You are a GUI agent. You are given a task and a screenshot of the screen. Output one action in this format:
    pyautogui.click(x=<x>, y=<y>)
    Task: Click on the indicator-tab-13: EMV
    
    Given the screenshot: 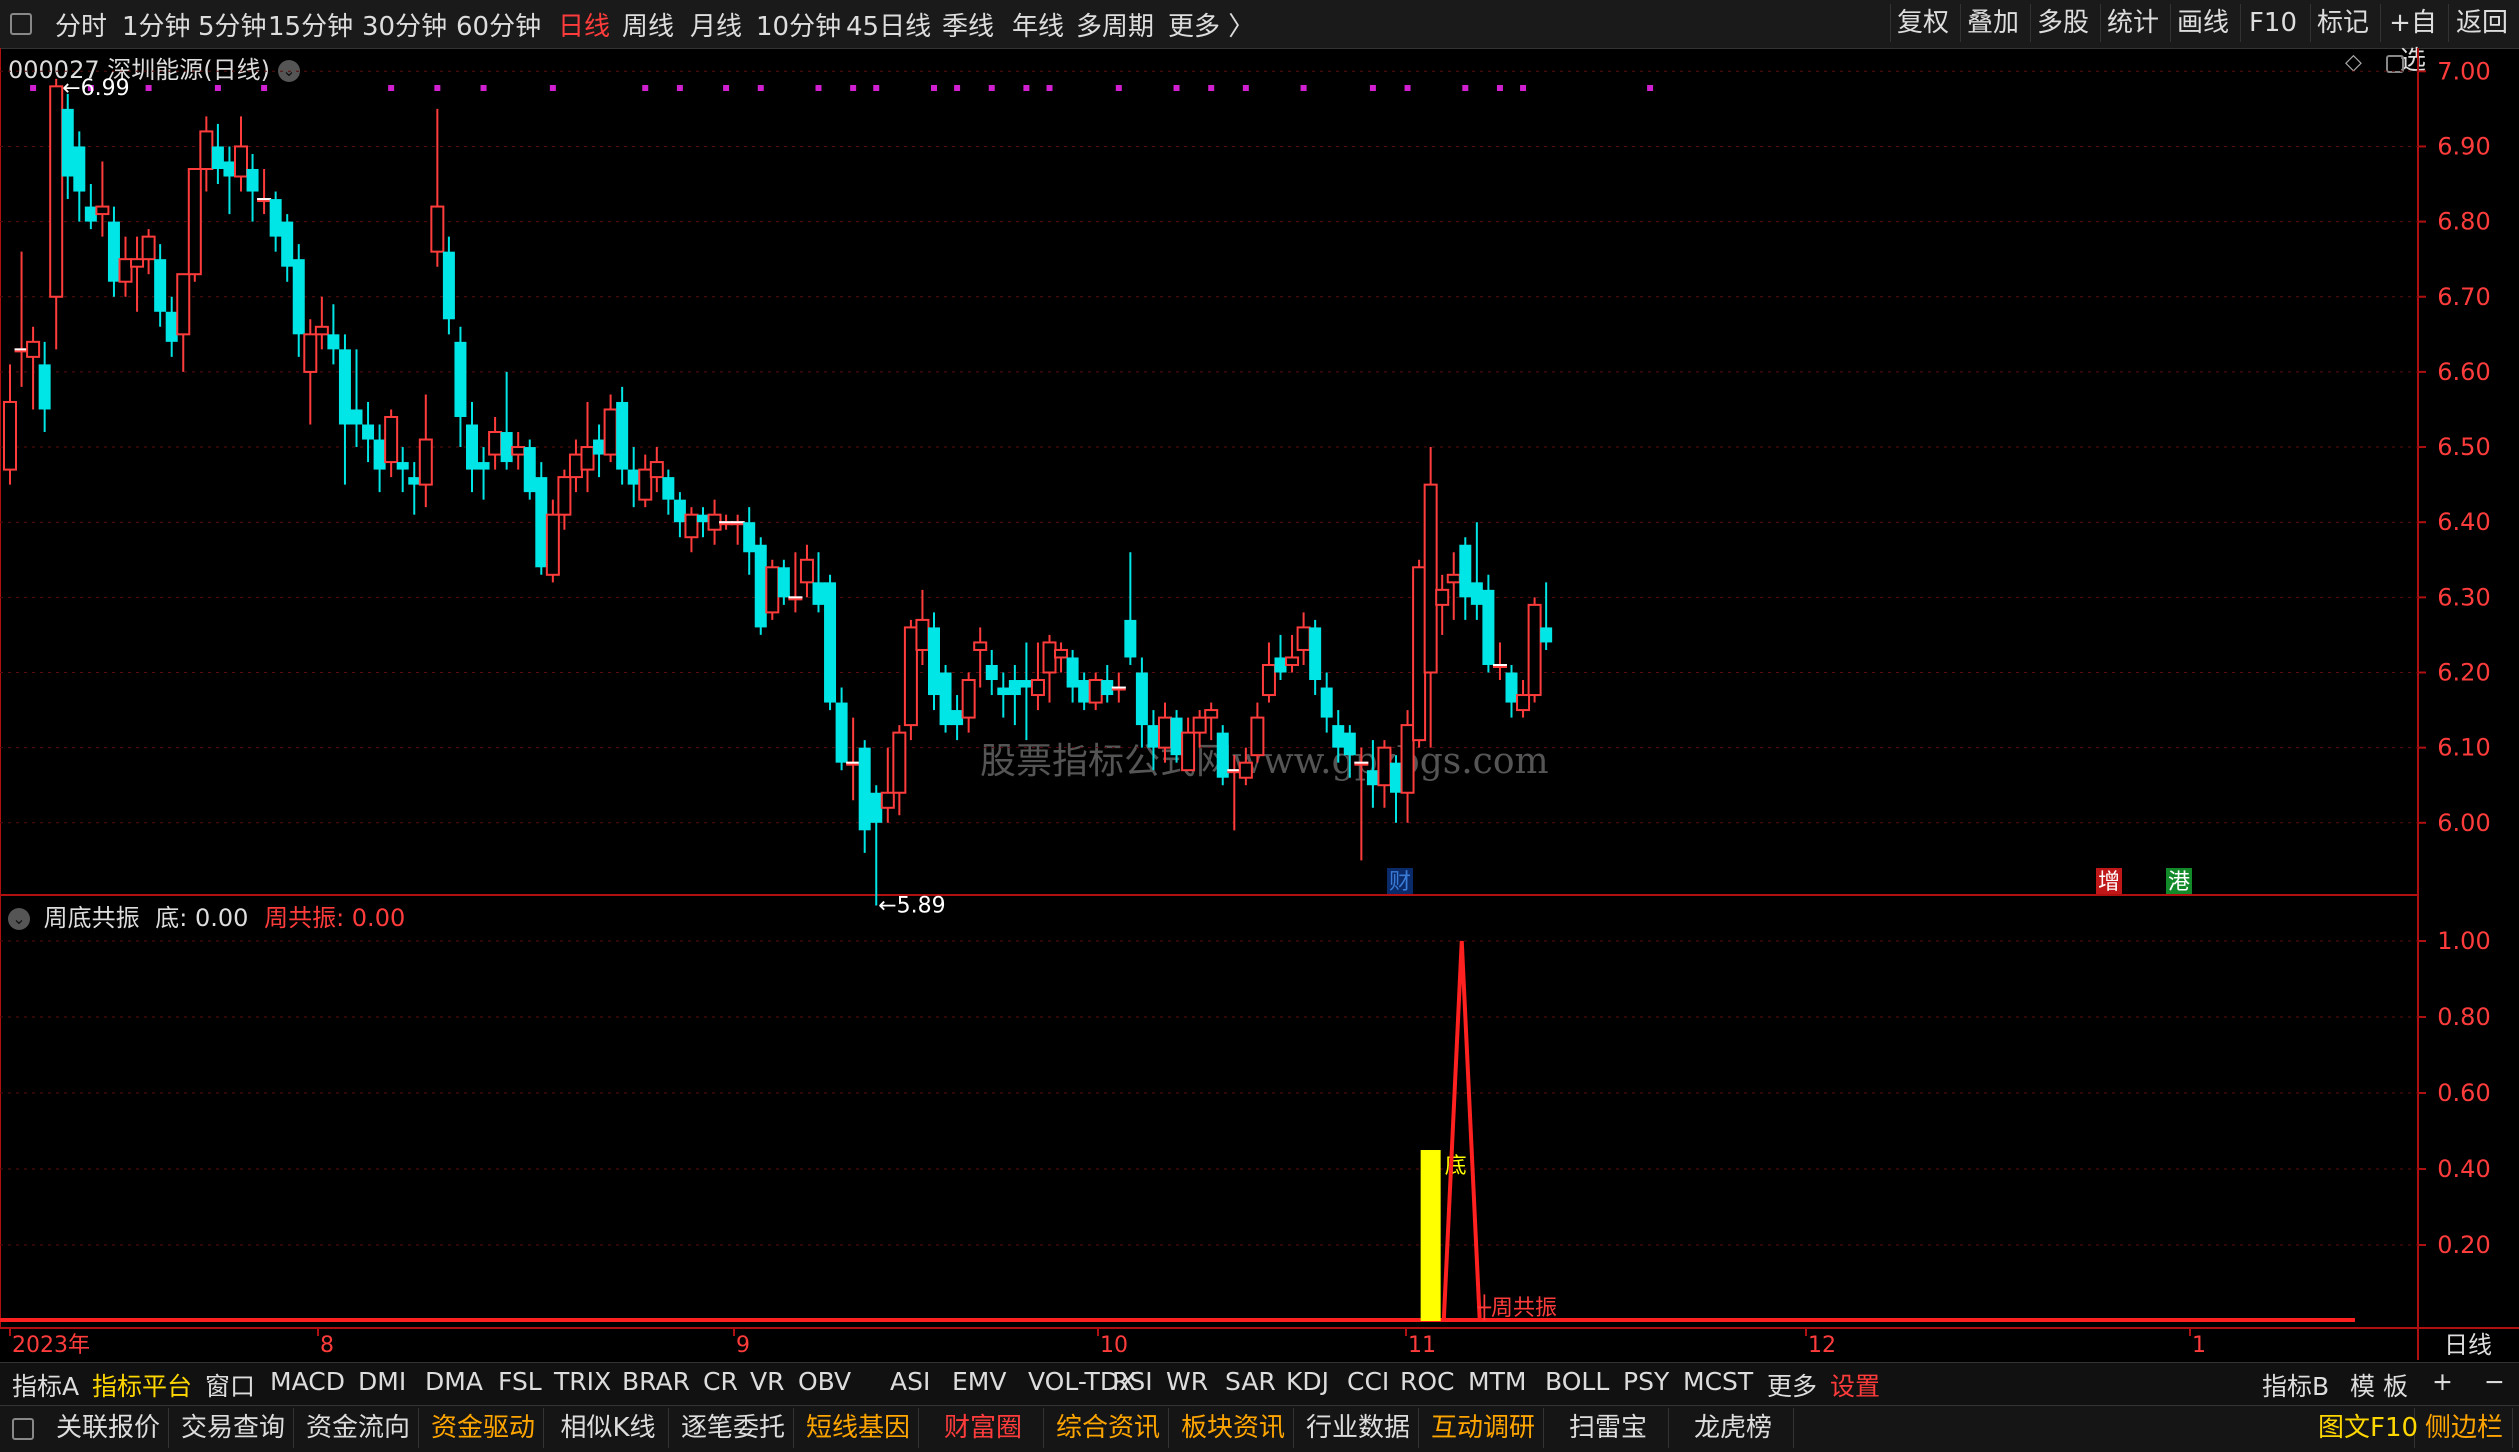 What is the action you would take?
    pyautogui.click(x=979, y=1381)
    